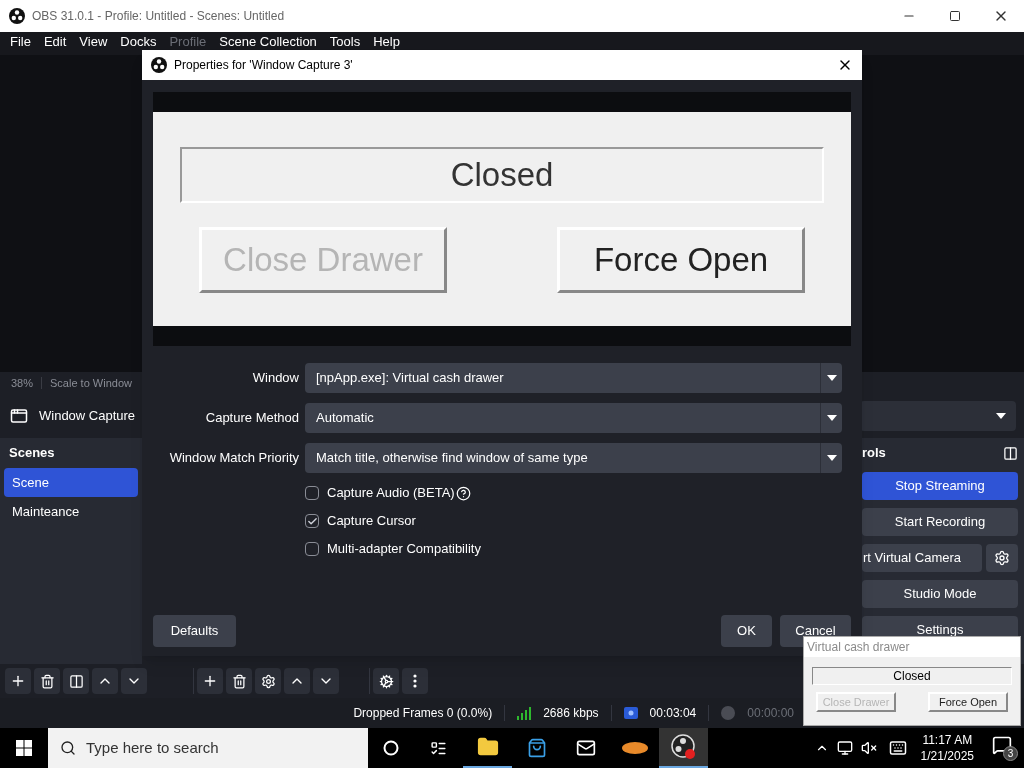  Describe the element at coordinates (391, 748) in the screenshot. I see `circle-icon` at that location.